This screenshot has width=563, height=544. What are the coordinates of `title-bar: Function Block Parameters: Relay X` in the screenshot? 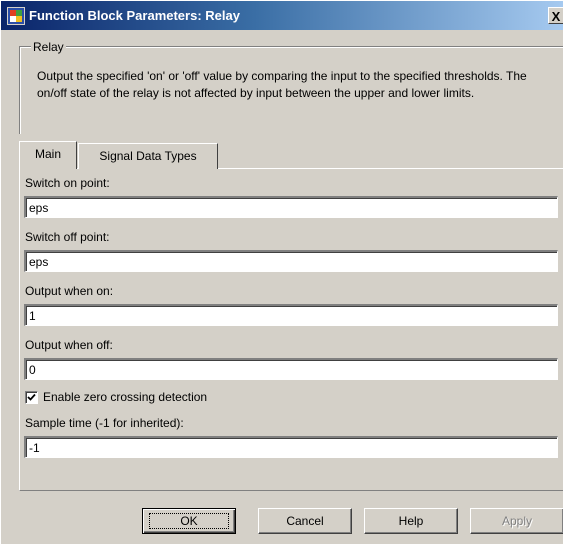 It's located at (282, 15).